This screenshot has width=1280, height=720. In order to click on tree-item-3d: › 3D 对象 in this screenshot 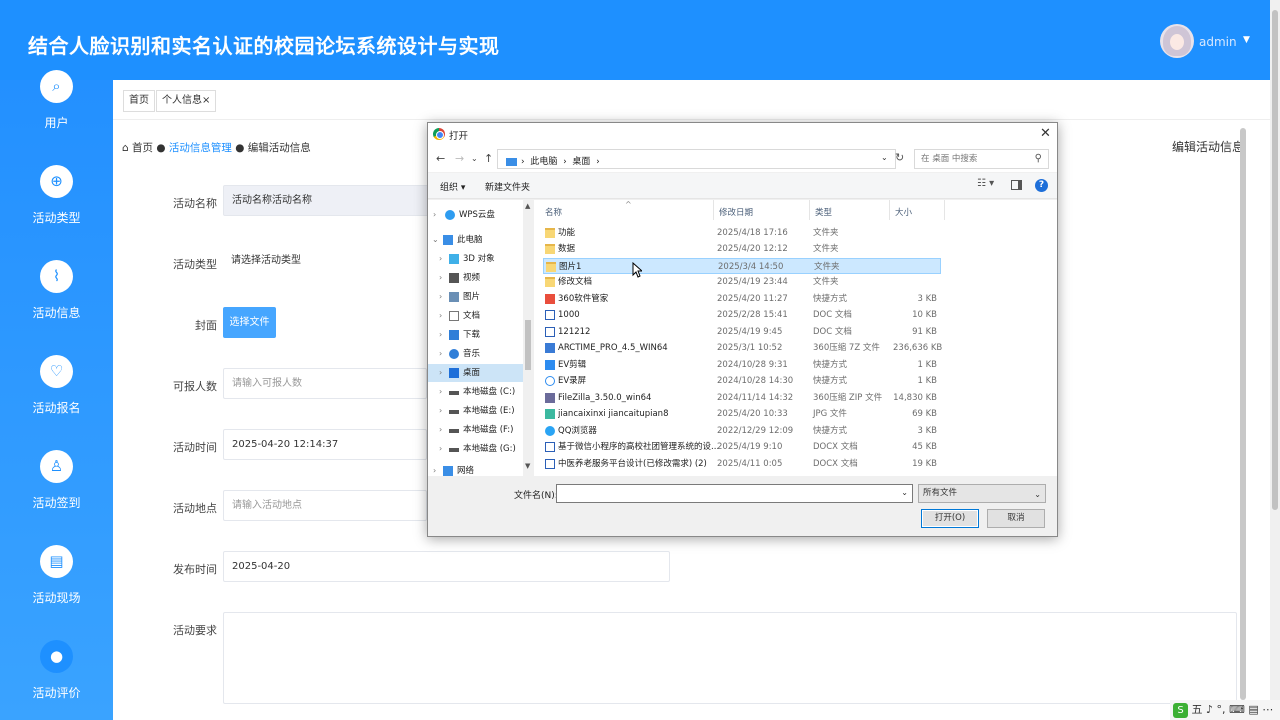, I will do `click(475, 259)`.